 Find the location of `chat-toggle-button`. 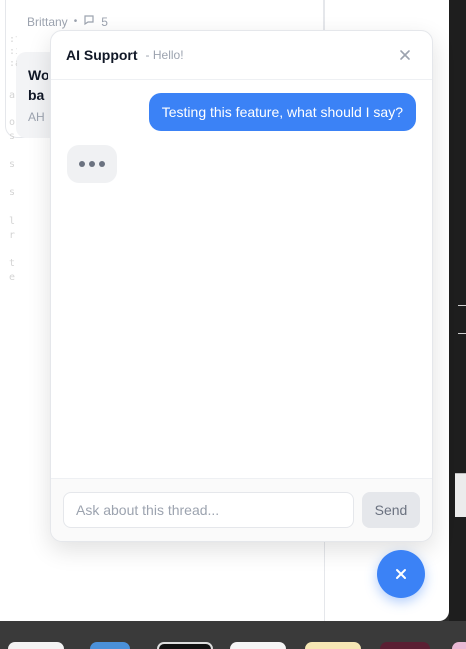

chat-toggle-button is located at coordinates (401, 574).